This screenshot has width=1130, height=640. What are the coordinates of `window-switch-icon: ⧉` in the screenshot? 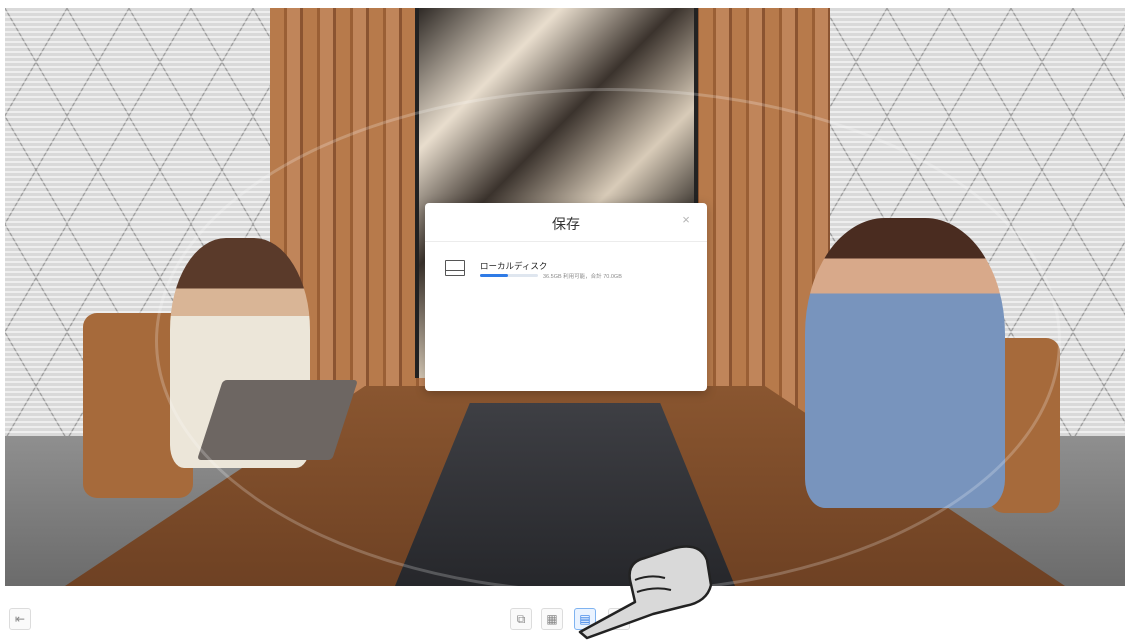 It's located at (521, 618).